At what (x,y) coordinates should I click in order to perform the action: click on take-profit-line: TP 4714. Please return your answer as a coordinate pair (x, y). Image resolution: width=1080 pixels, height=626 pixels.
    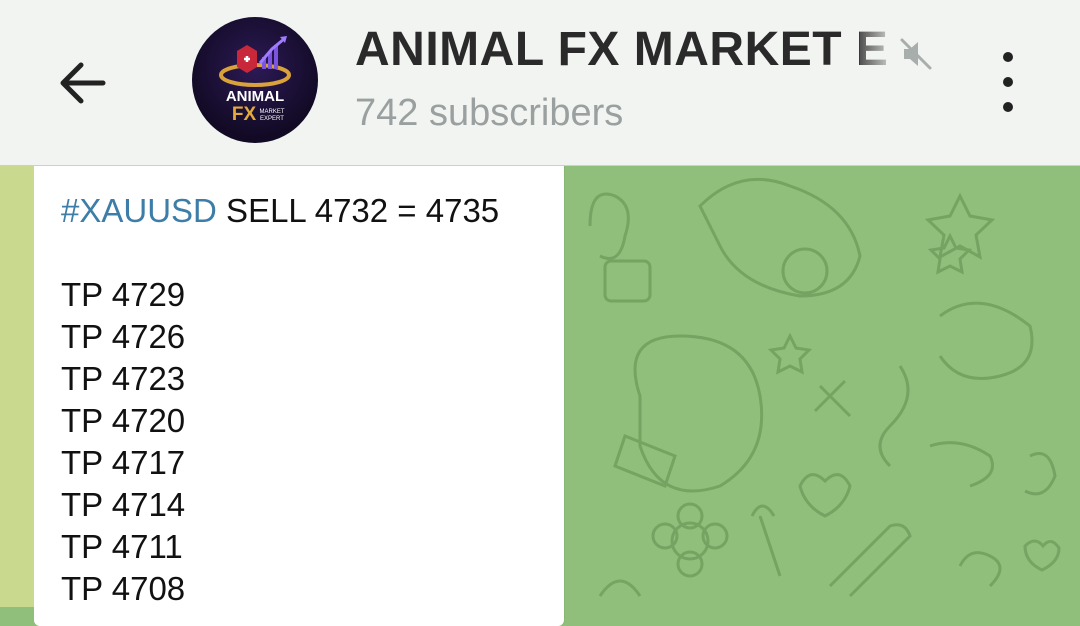
    Looking at the image, I should click on (123, 504).